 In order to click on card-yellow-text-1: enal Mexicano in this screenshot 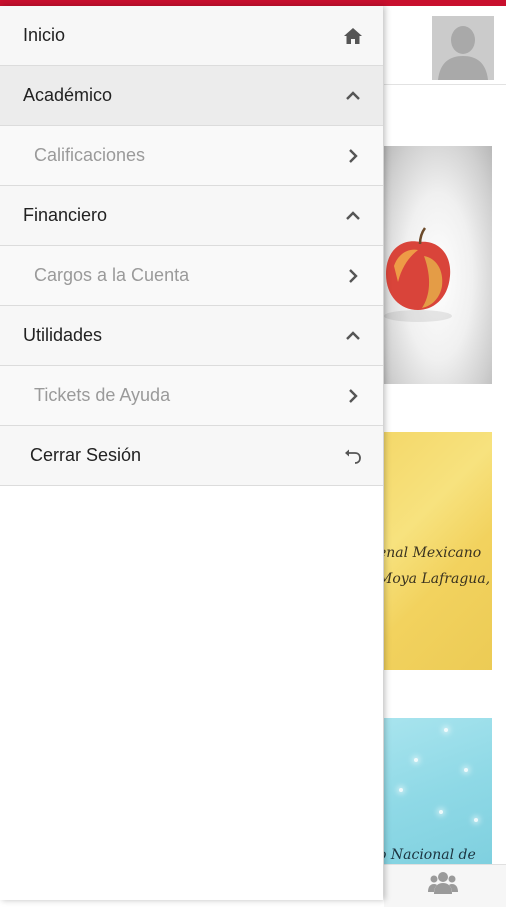, I will do `click(433, 553)`.